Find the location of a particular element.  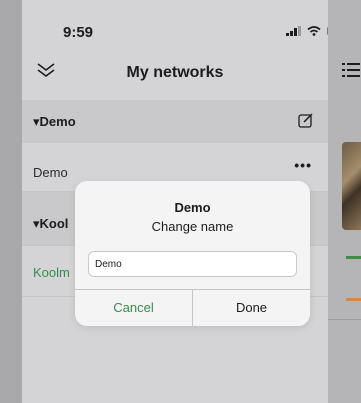

group-row-demo: ▾Demo is located at coordinates (175, 121).